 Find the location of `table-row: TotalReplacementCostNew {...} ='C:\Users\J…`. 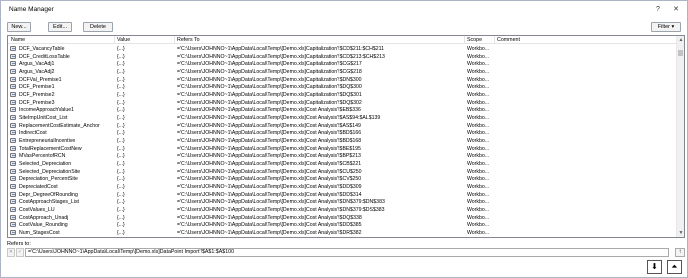

table-row: TotalReplacementCostNew {...} ='C:\Users\J… is located at coordinates (342, 149).